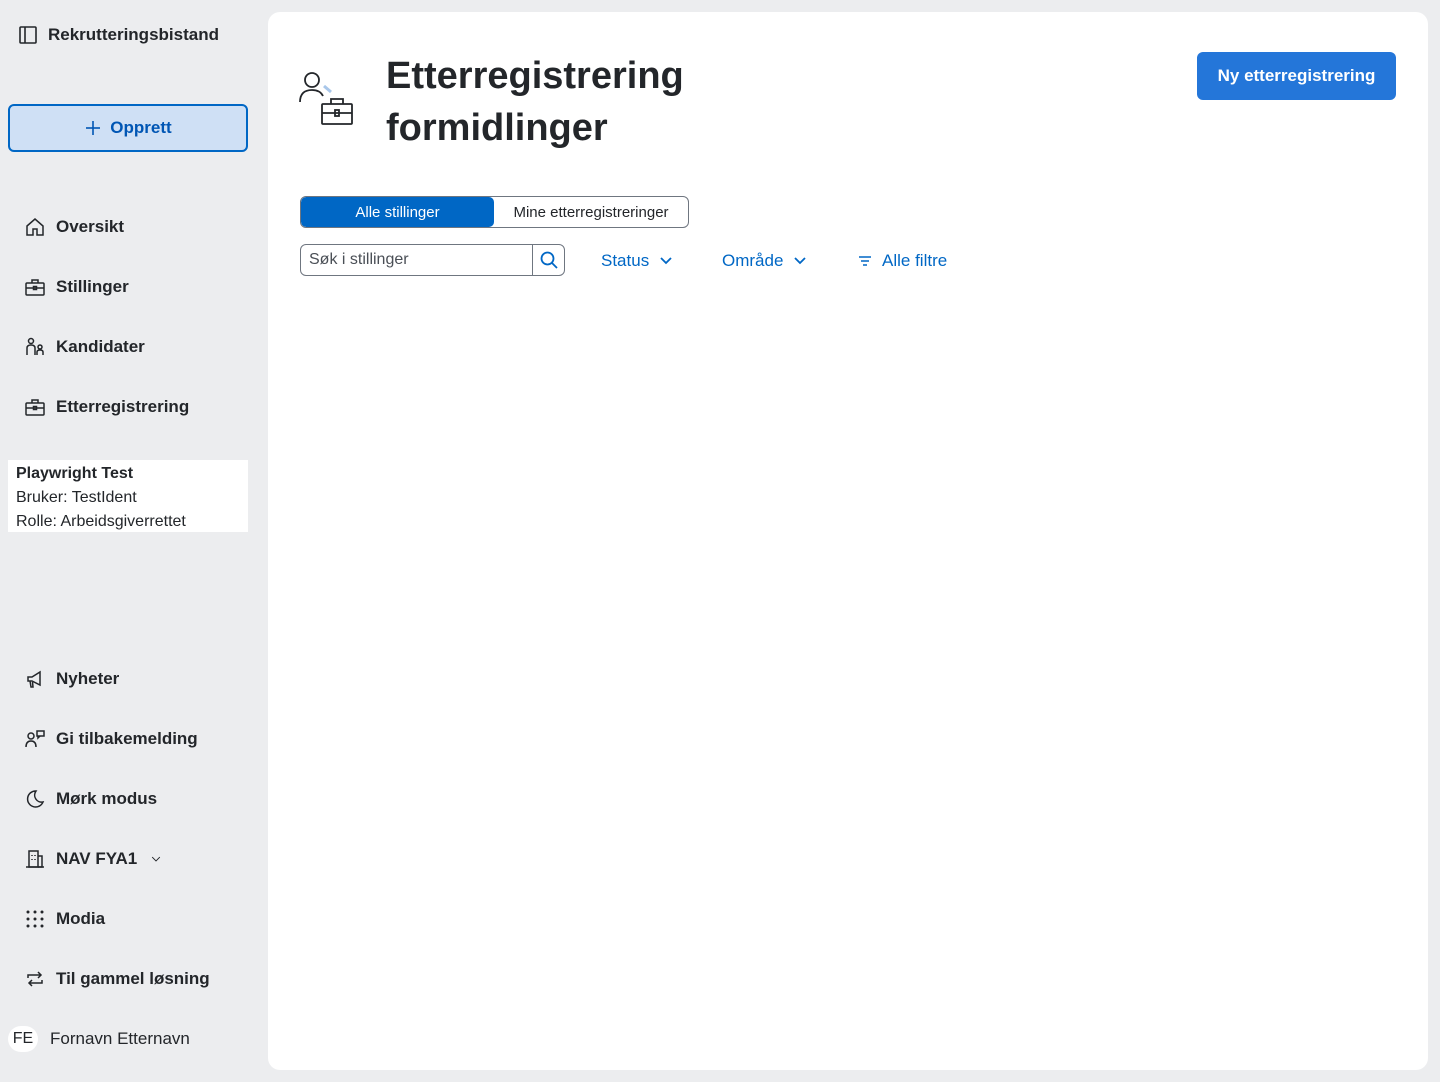 The height and width of the screenshot is (1082, 1440). I want to click on status-filter: Status, so click(638, 261).